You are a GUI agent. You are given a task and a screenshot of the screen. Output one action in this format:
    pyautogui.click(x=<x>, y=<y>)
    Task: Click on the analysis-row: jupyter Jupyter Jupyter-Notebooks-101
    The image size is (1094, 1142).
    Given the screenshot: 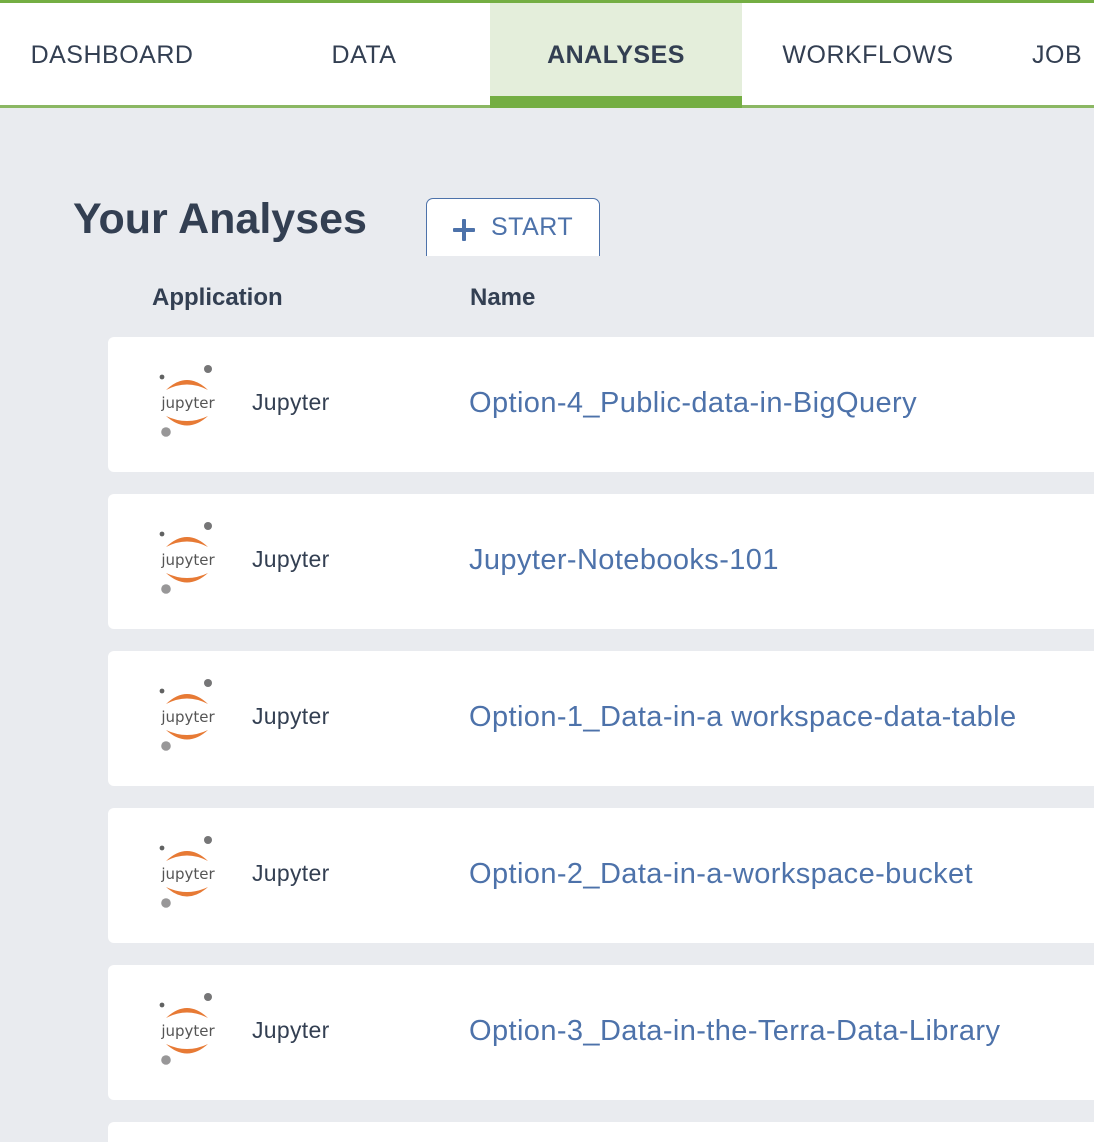 What is the action you would take?
    pyautogui.click(x=601, y=561)
    